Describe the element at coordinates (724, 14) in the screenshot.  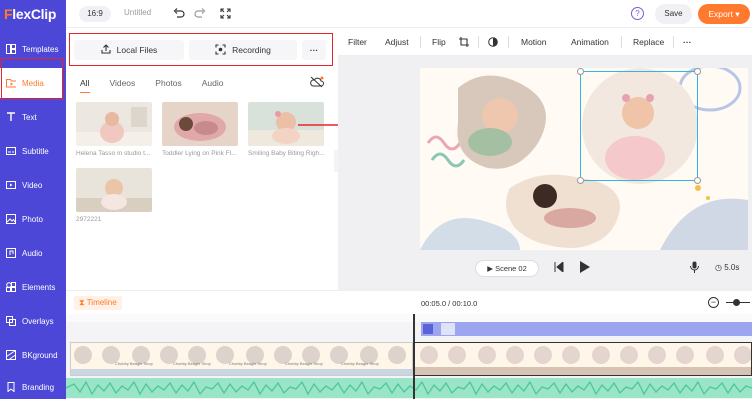
I see `export-button: Export ▾` at that location.